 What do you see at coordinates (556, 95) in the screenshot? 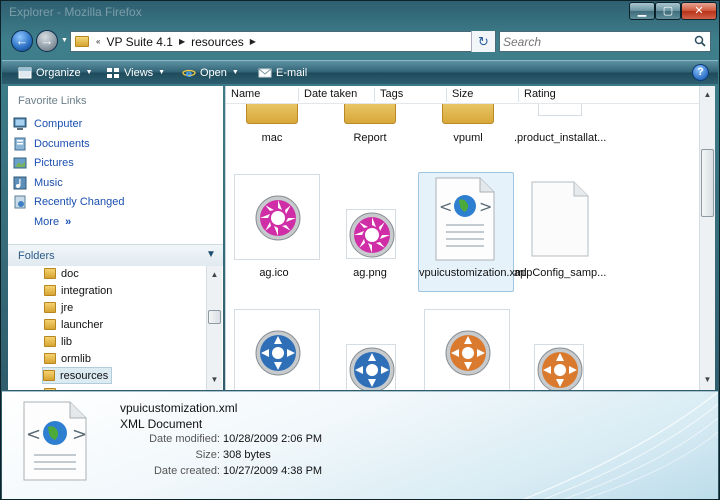
I see `column-rating: Rating` at bounding box center [556, 95].